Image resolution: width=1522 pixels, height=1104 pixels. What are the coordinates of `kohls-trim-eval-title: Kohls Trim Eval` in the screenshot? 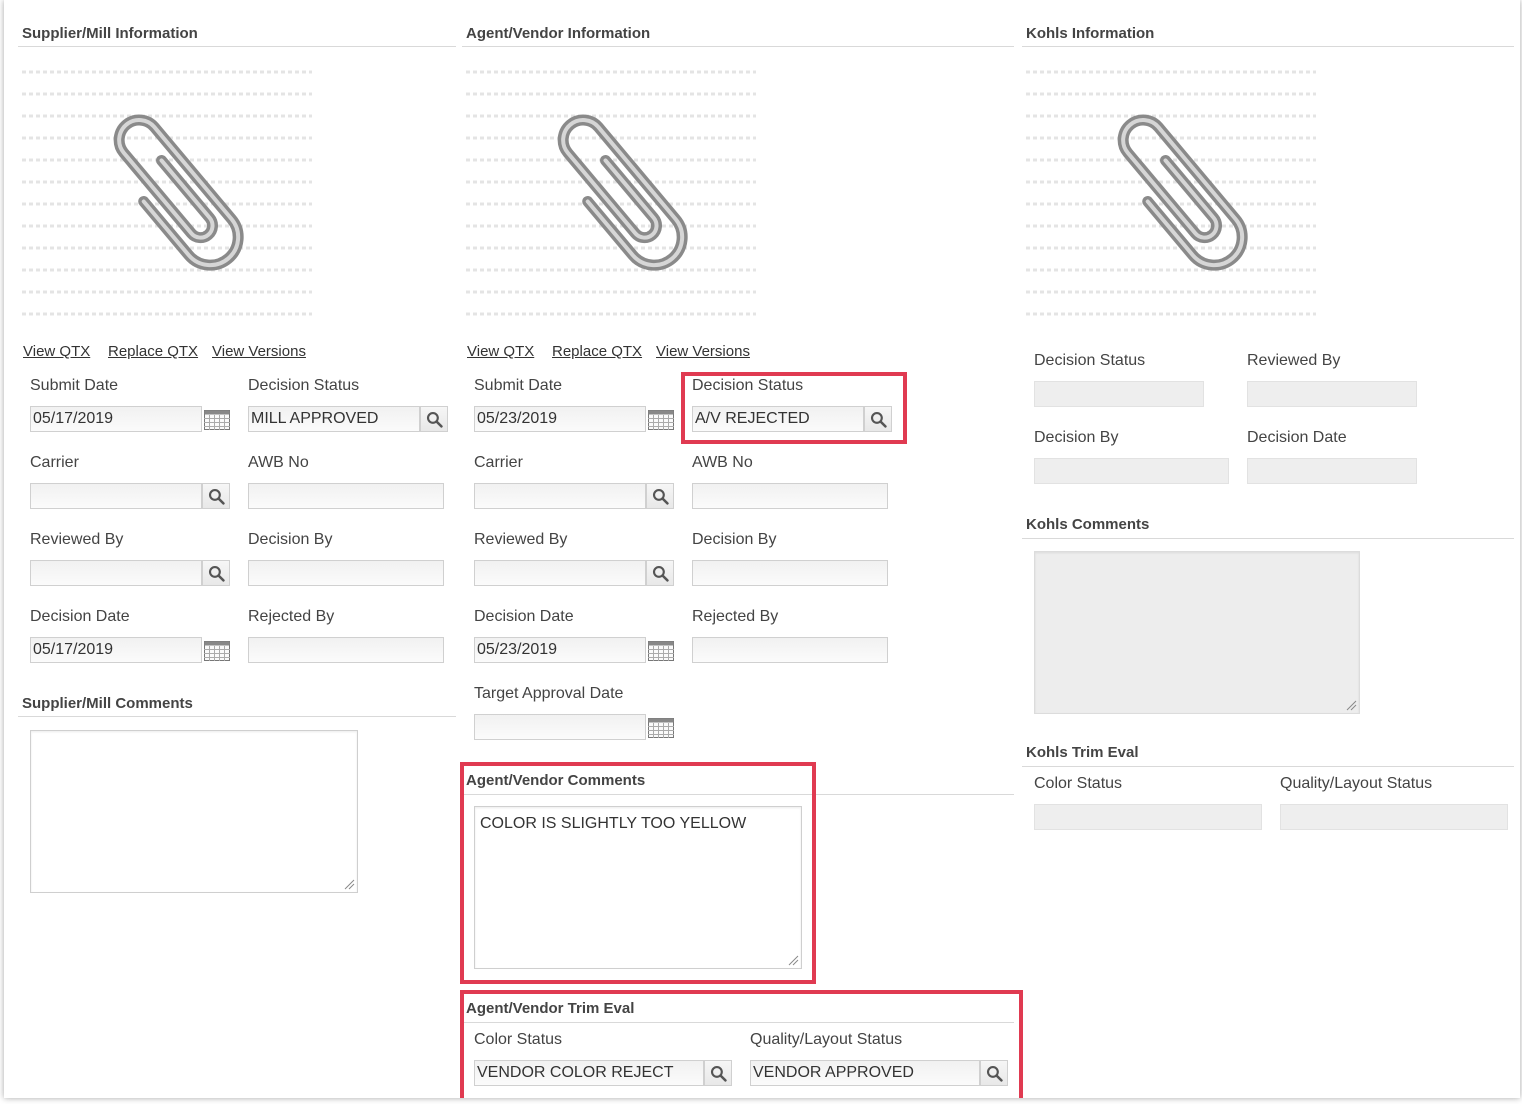 It's located at (1082, 752).